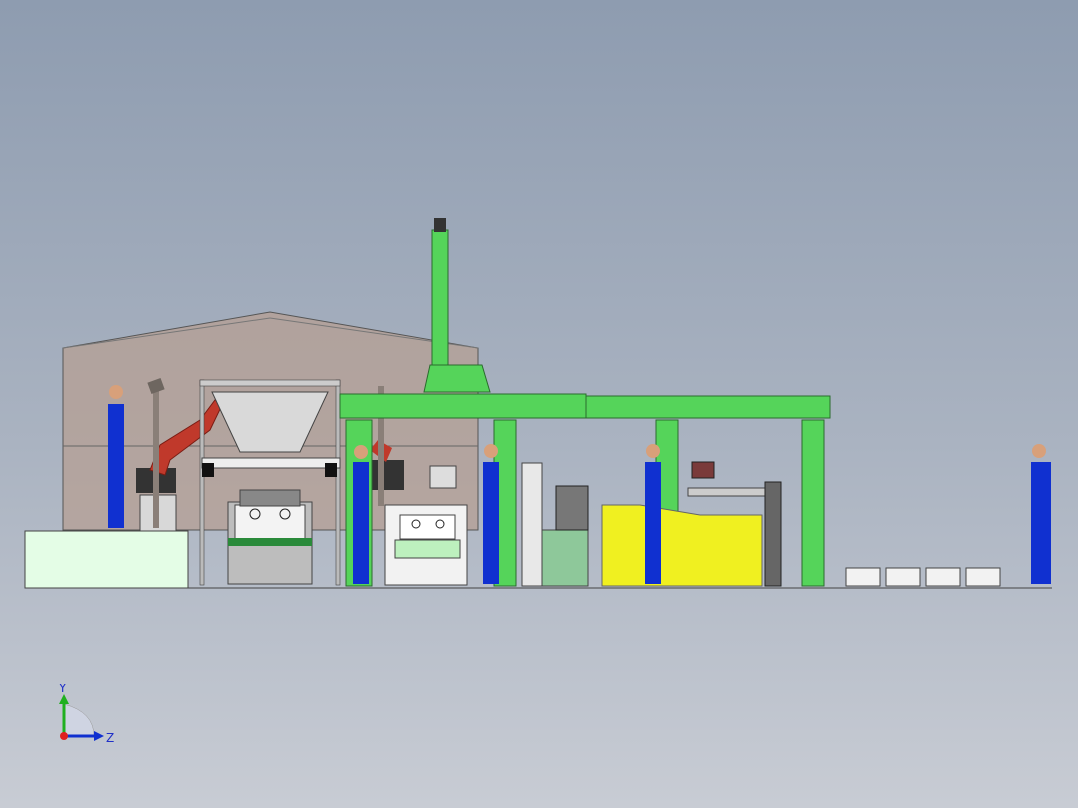 Image resolution: width=1078 pixels, height=808 pixels. Describe the element at coordinates (923, 577) in the screenshot. I see `product-pallets` at that location.